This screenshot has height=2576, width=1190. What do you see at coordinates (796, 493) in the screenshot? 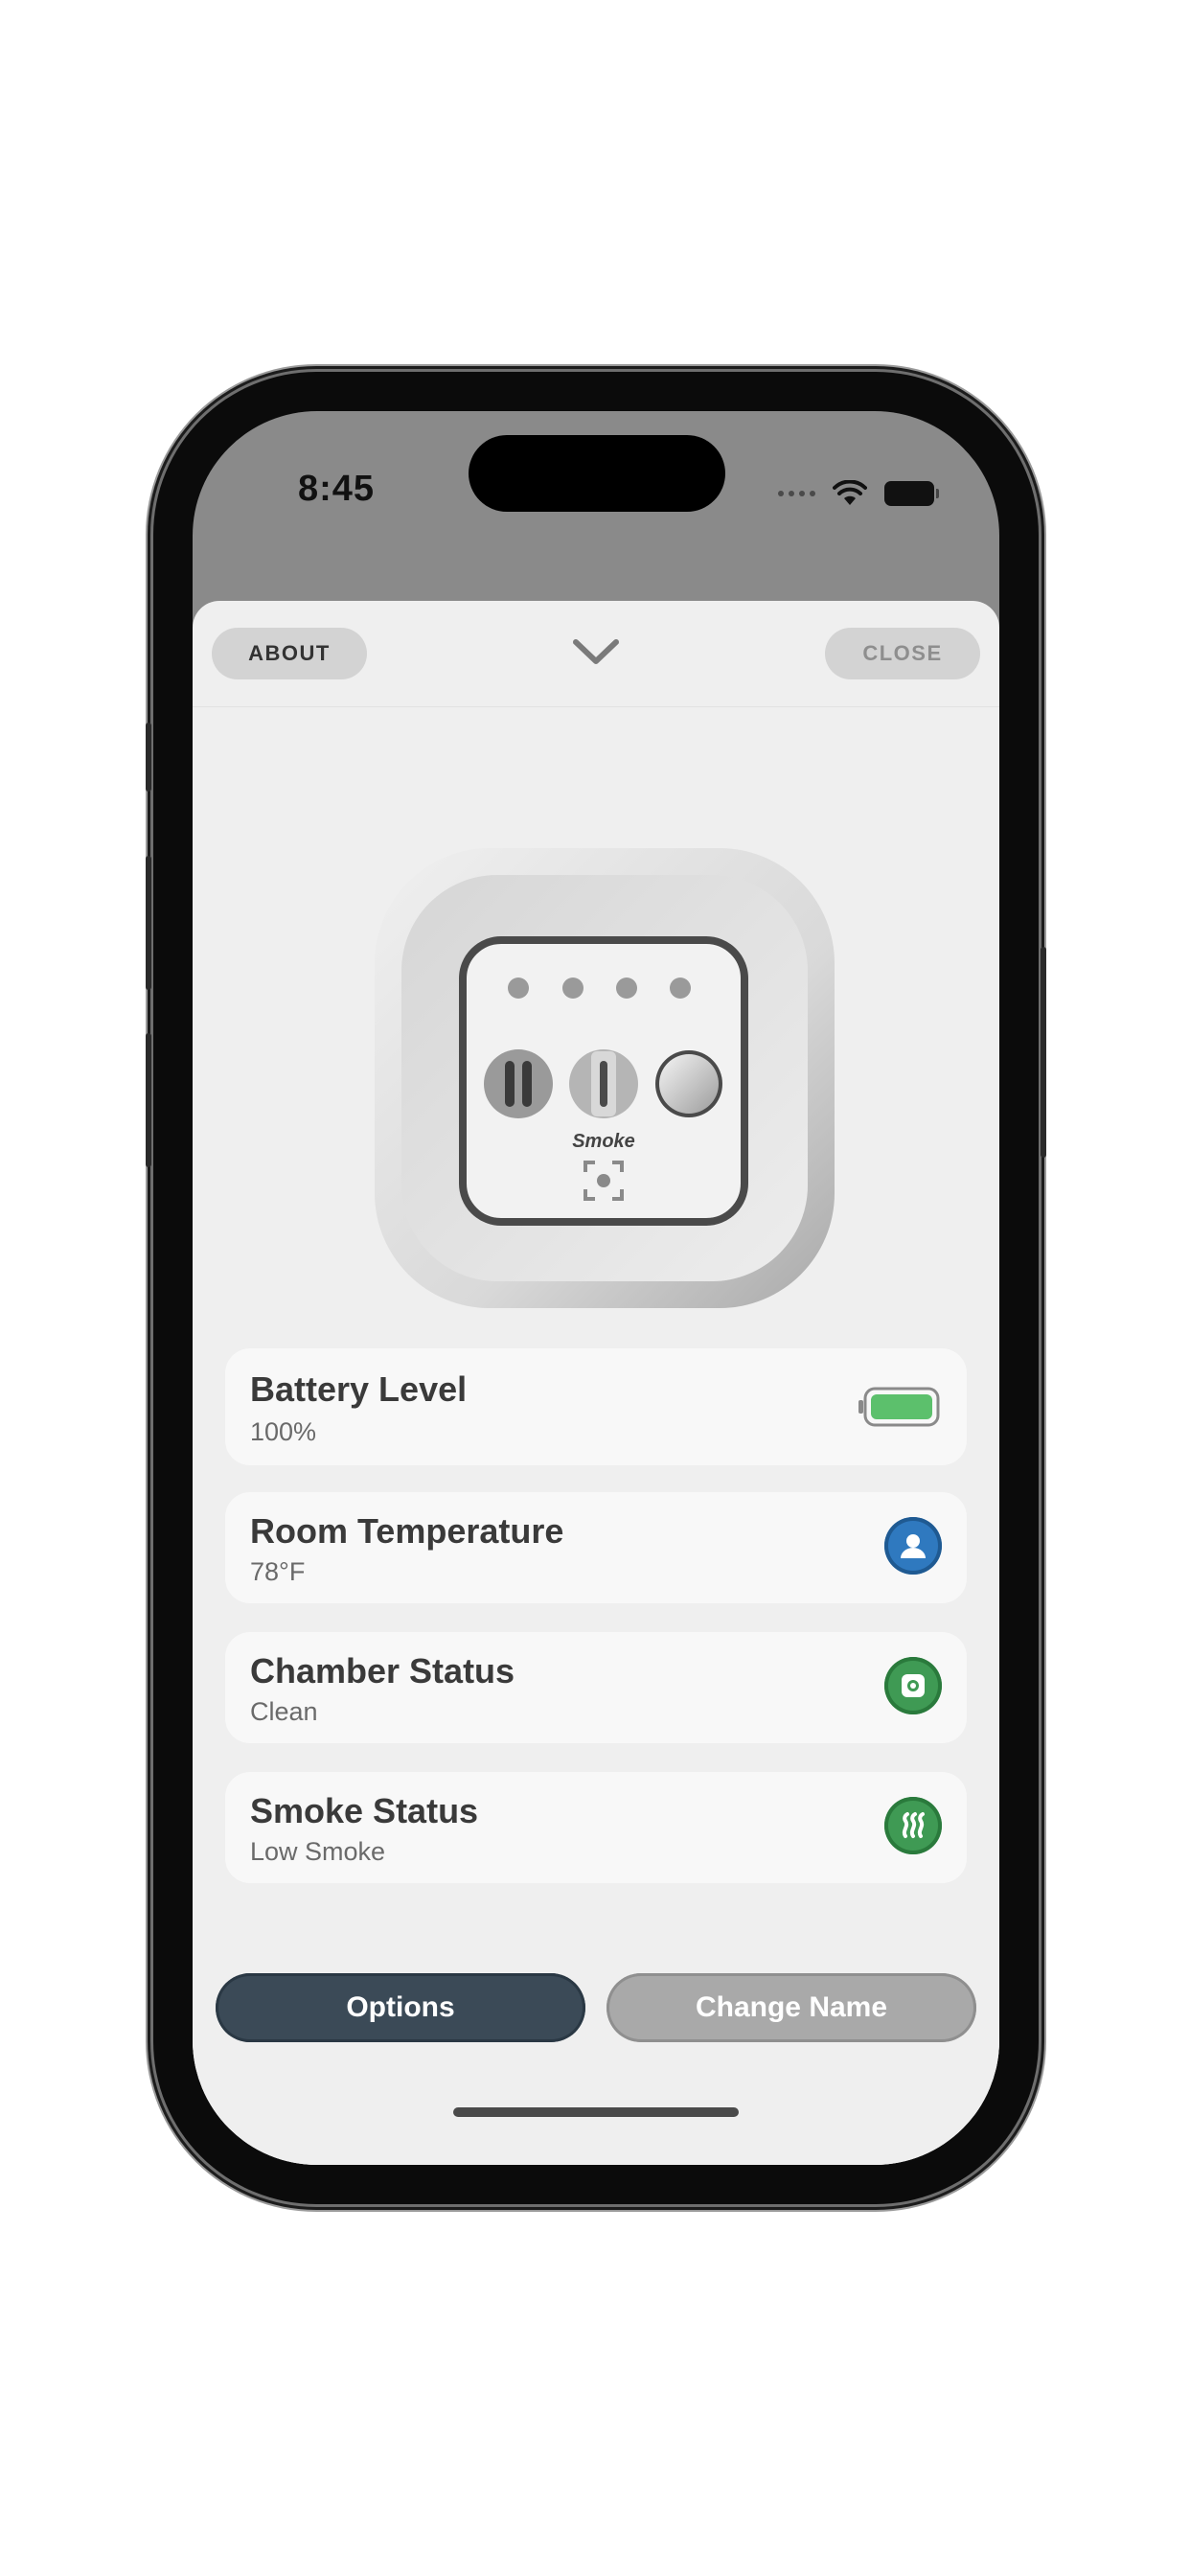
I see `signal-dots-icon` at bounding box center [796, 493].